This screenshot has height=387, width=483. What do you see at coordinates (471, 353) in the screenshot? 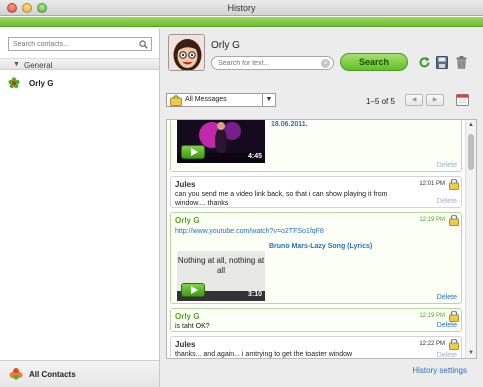
I see `scroll-down-icon: ▼` at bounding box center [471, 353].